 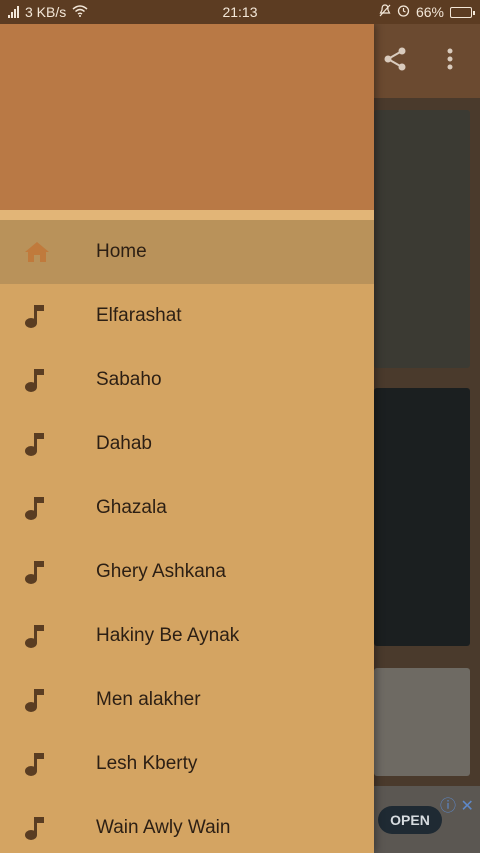 What do you see at coordinates (385, 12) in the screenshot?
I see `bell-off-icon` at bounding box center [385, 12].